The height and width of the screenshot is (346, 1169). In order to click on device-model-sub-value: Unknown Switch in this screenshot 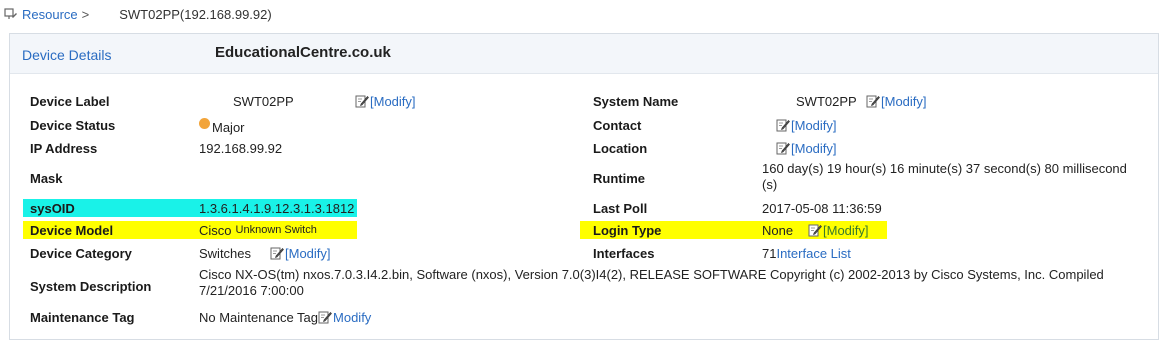, I will do `click(276, 230)`.